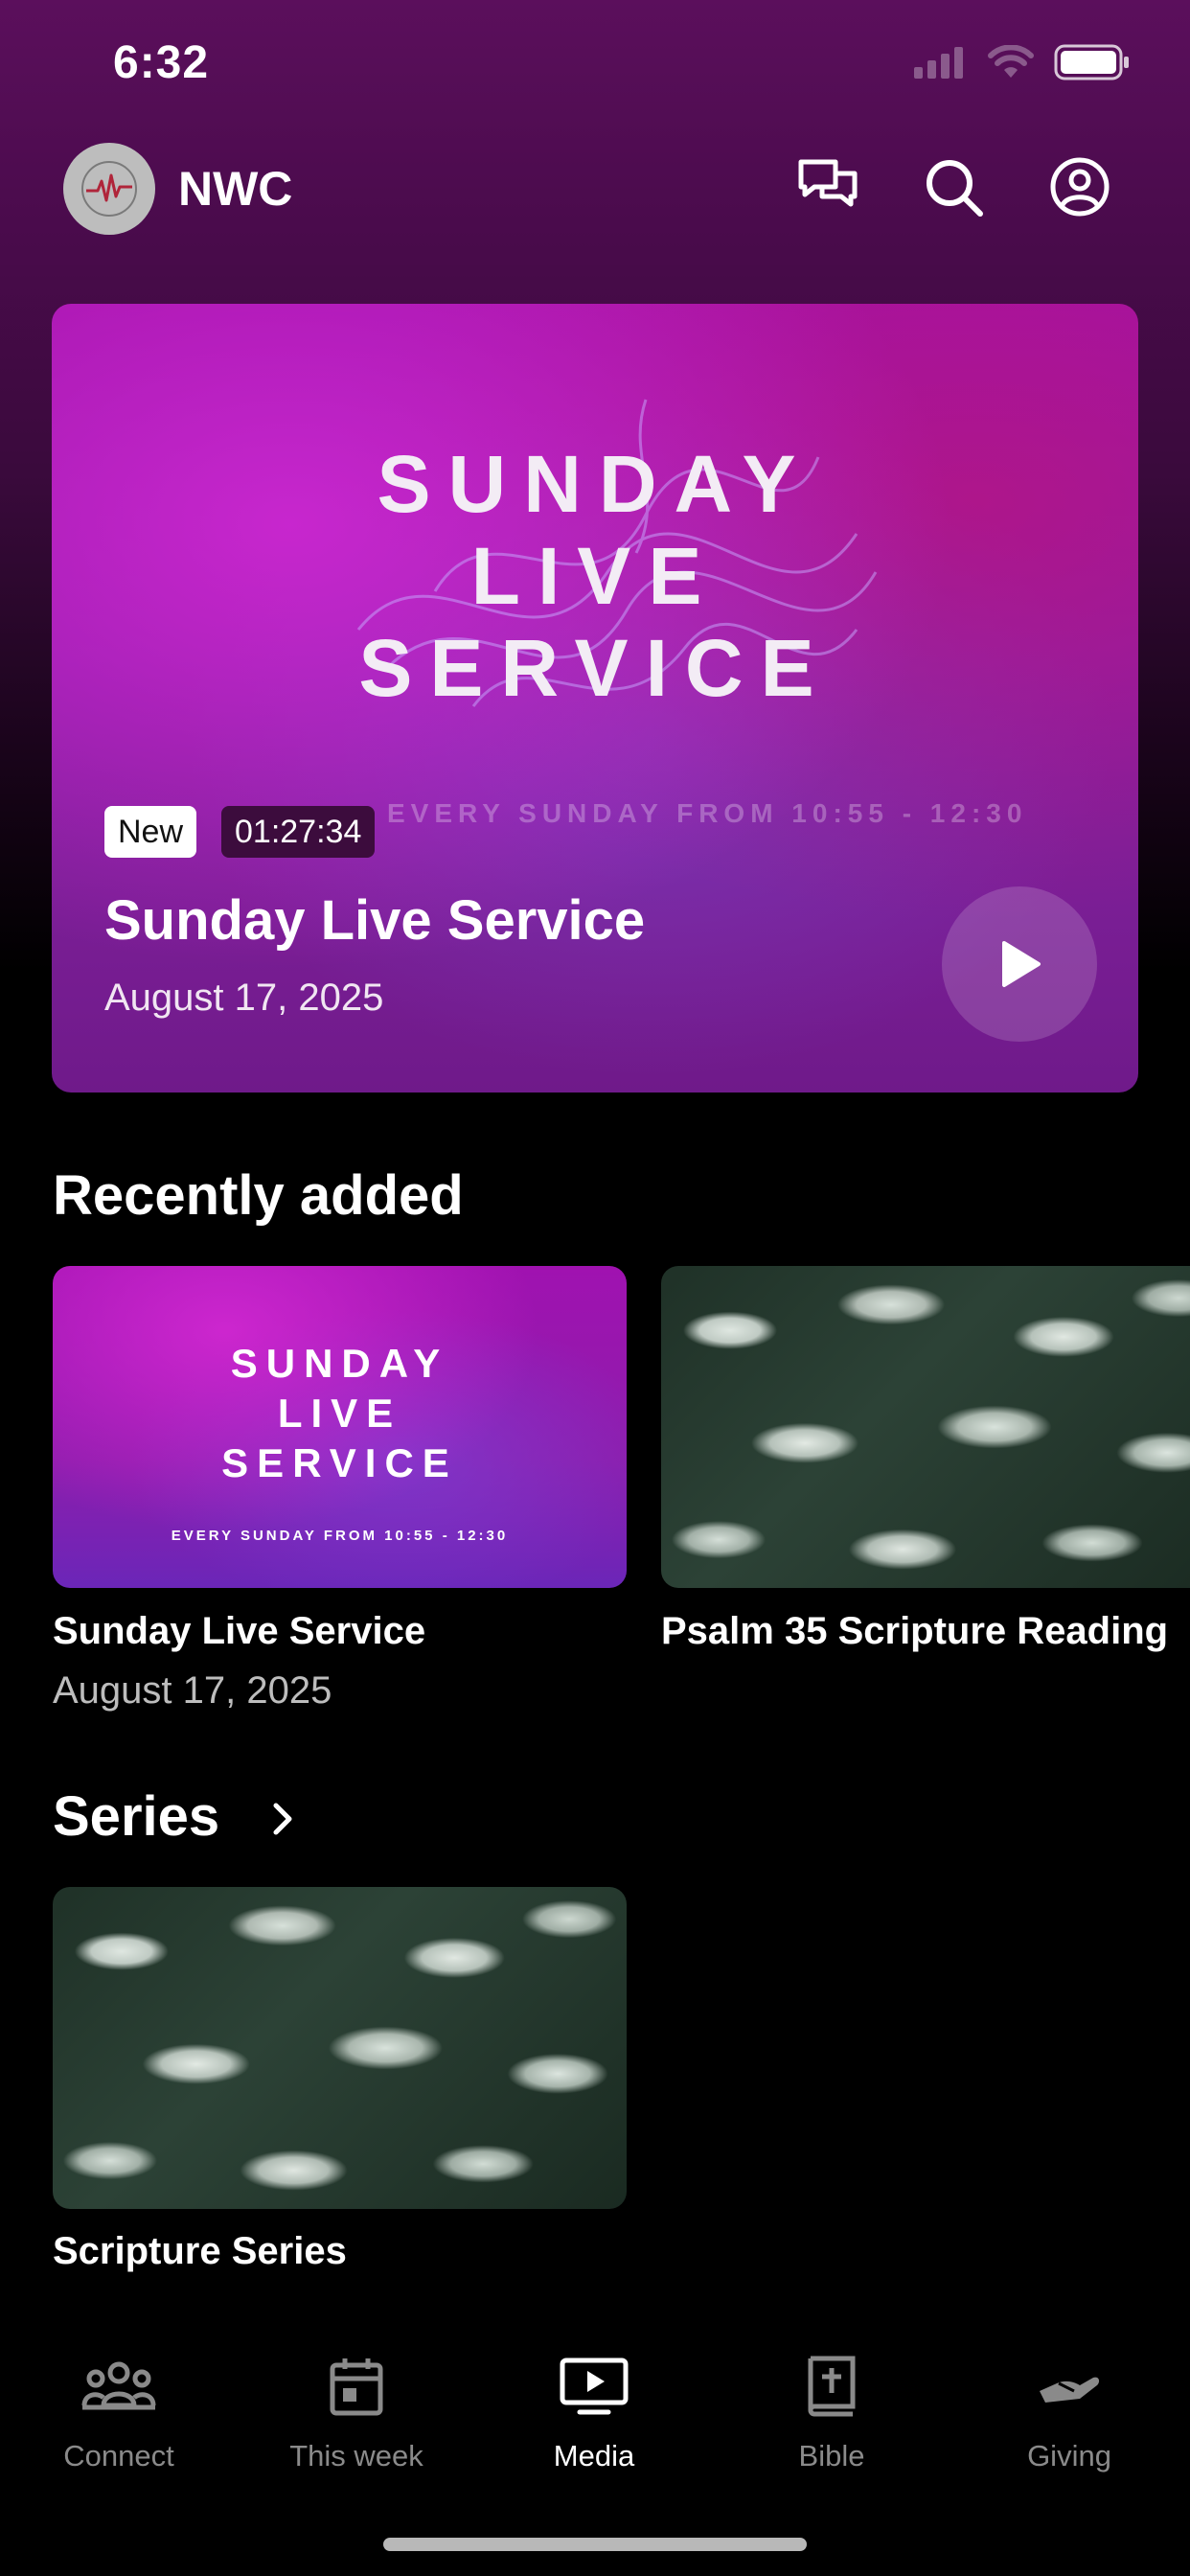 This screenshot has height=2576, width=1190. What do you see at coordinates (594, 2386) in the screenshot?
I see `tv-play-icon` at bounding box center [594, 2386].